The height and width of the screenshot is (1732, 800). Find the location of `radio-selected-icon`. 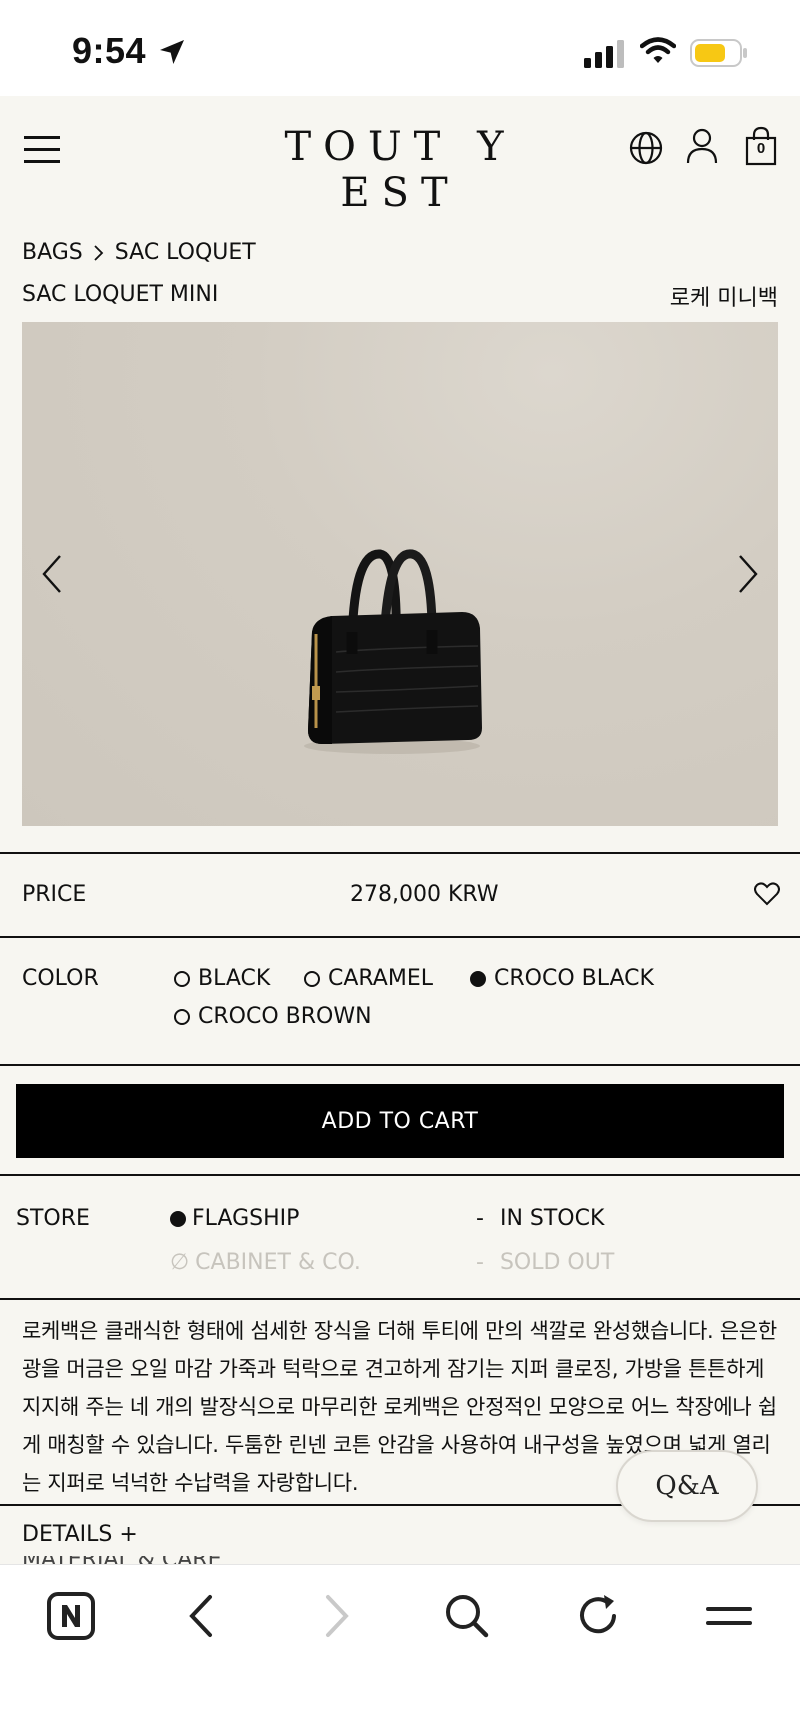

radio-selected-icon is located at coordinates (478, 978).